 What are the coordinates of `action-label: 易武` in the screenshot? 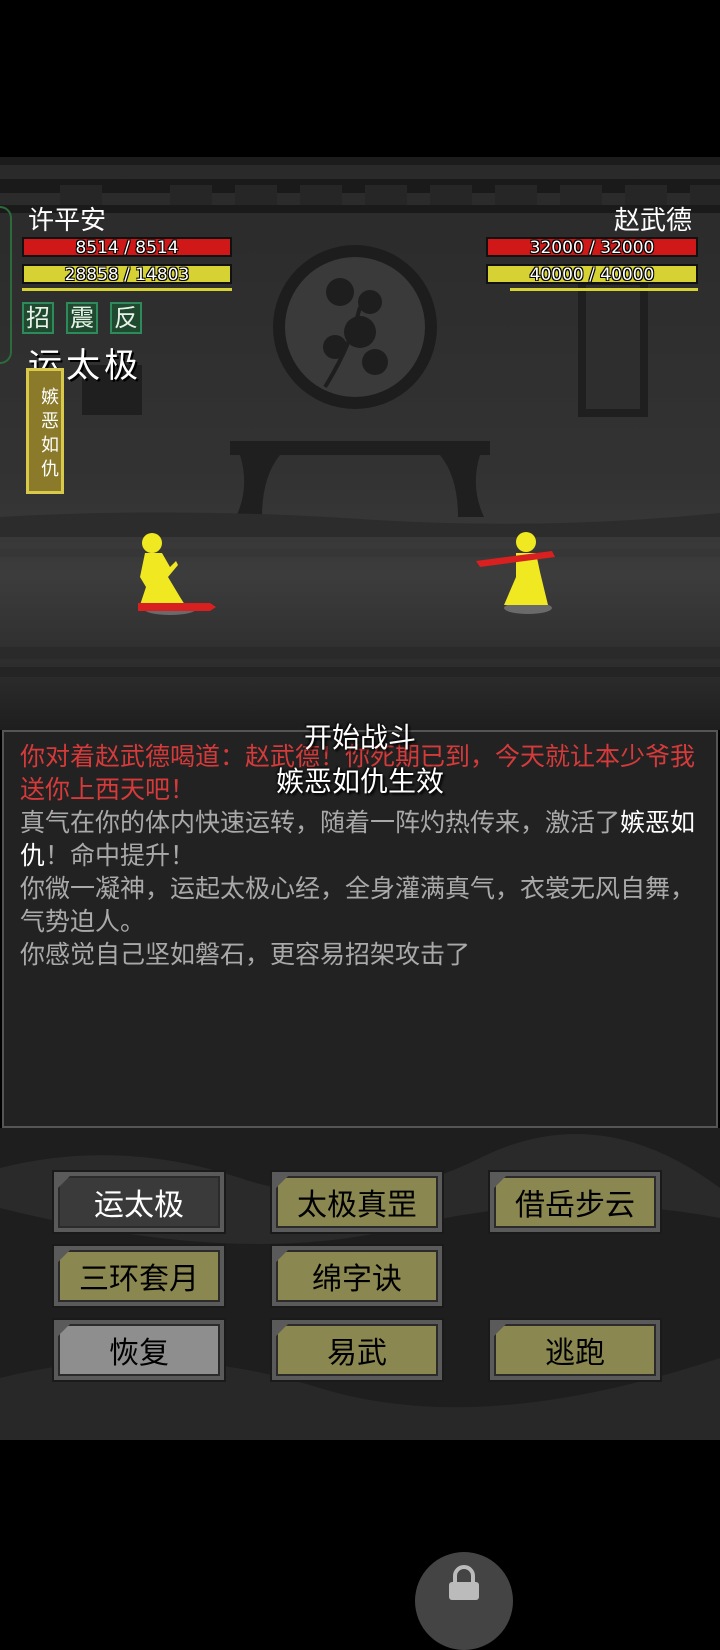 It's located at (357, 1350).